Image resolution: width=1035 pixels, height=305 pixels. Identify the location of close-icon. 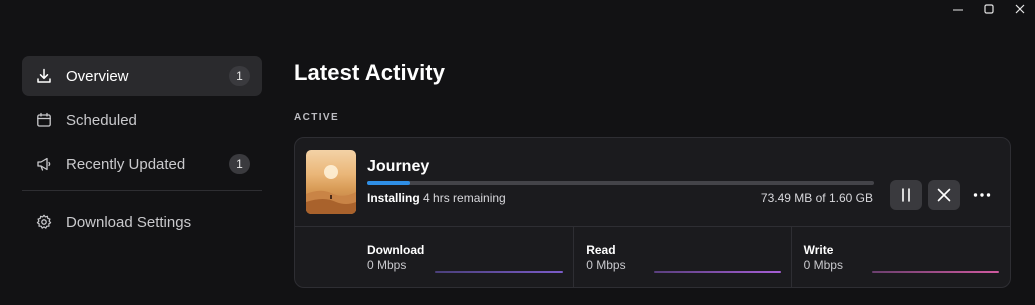
(1019, 9).